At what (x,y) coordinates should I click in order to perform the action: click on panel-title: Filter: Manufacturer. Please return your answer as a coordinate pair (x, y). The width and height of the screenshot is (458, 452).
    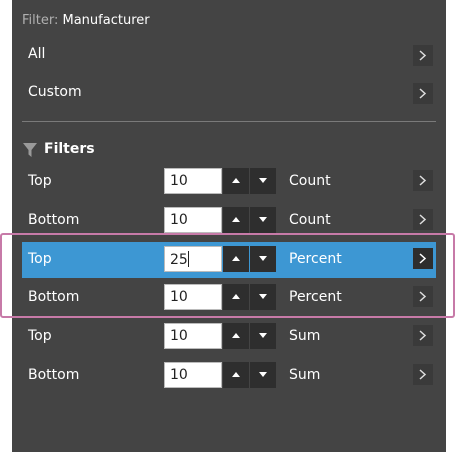
    Looking at the image, I should click on (86, 20).